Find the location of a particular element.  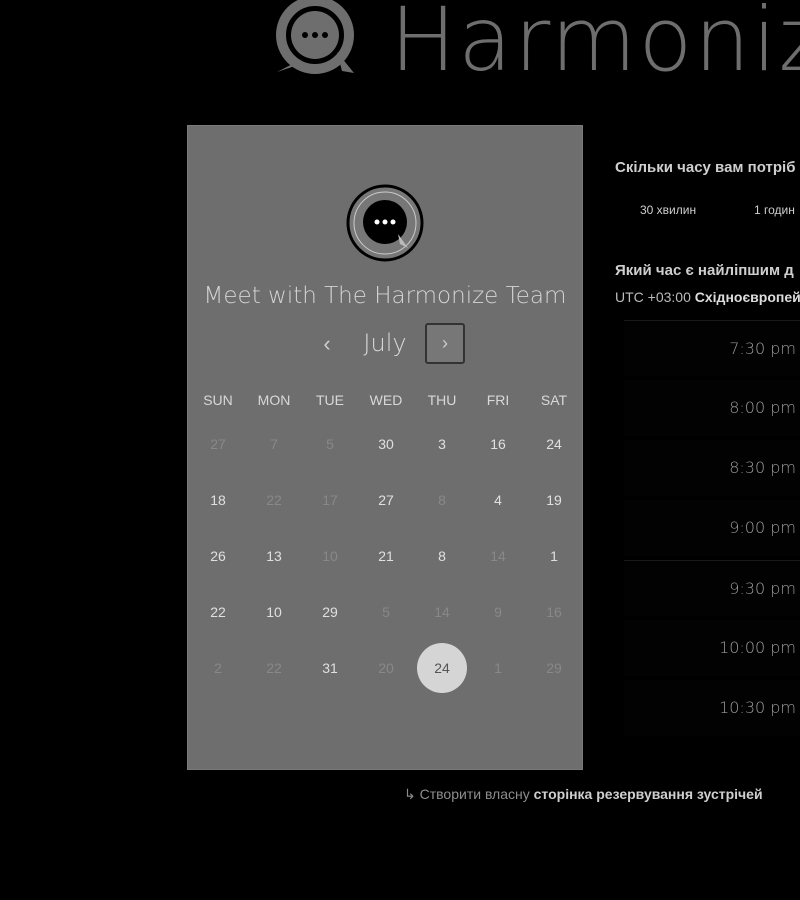

calendar-week: 27 7 5 30 3 16 24 is located at coordinates (386, 444).